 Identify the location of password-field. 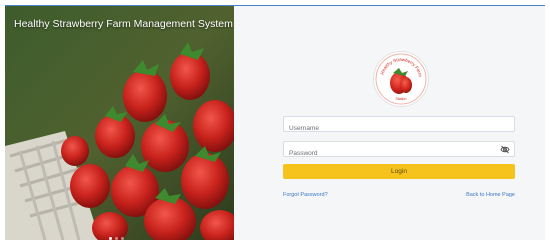
(399, 151).